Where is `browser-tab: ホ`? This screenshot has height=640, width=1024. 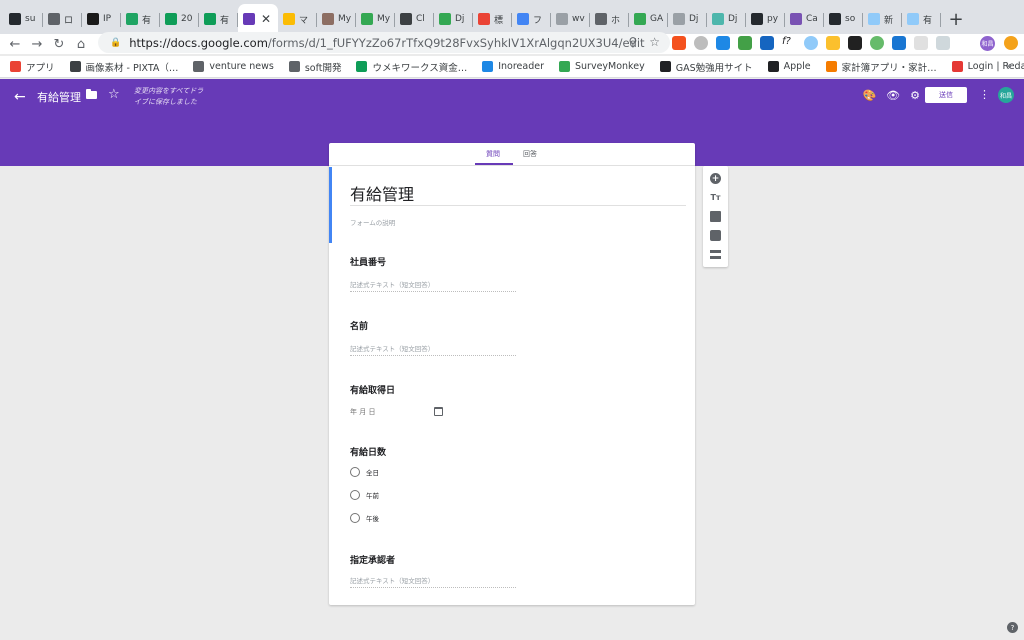
browser-tab: ホ is located at coordinates (609, 19).